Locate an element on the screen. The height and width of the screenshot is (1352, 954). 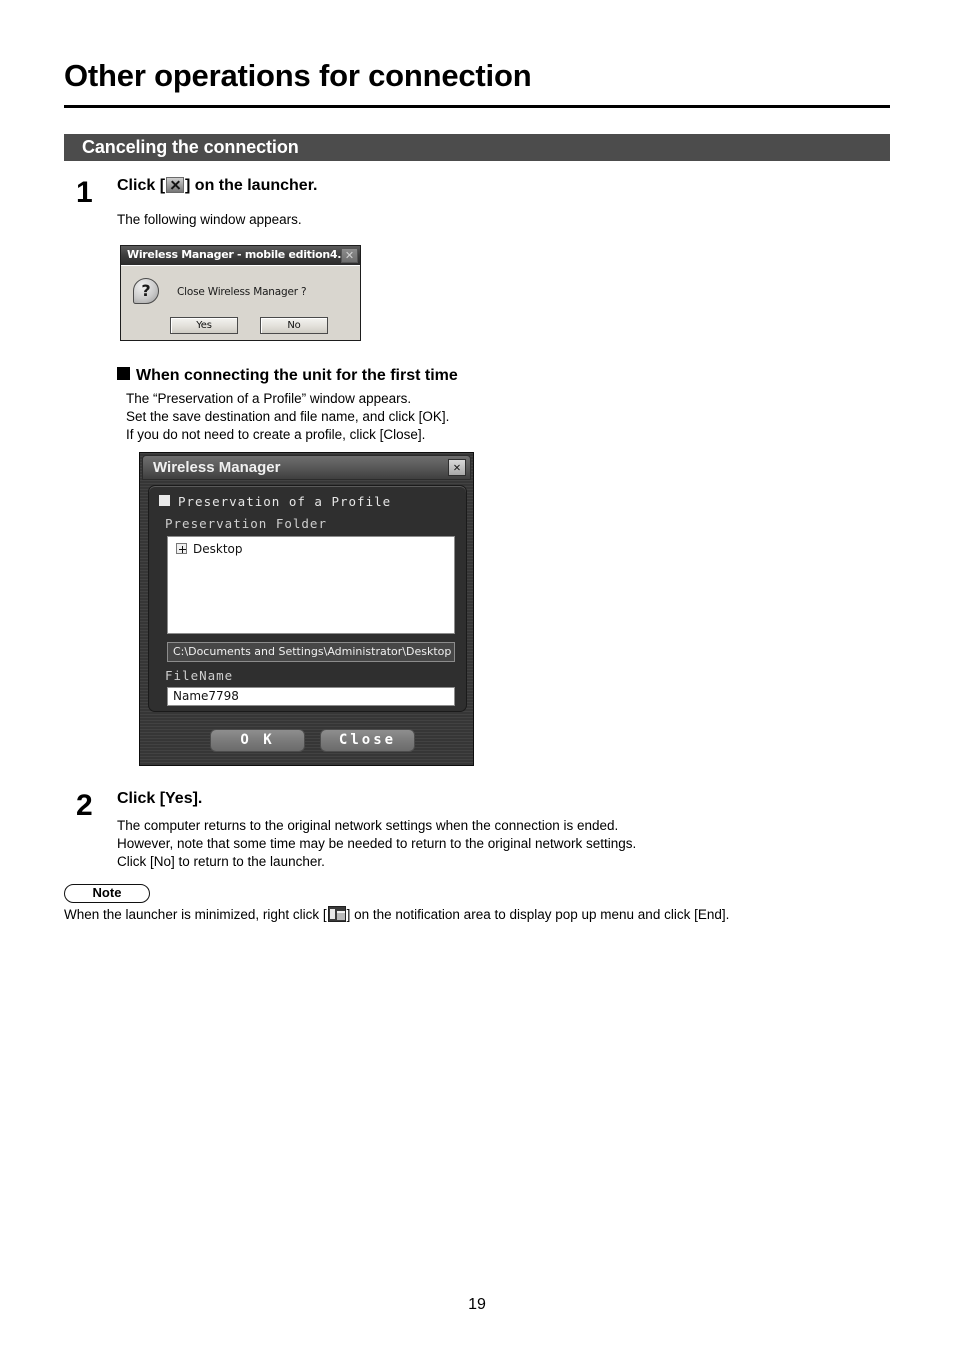
tree-item-desktop: Desktop is located at coordinates (209, 549).